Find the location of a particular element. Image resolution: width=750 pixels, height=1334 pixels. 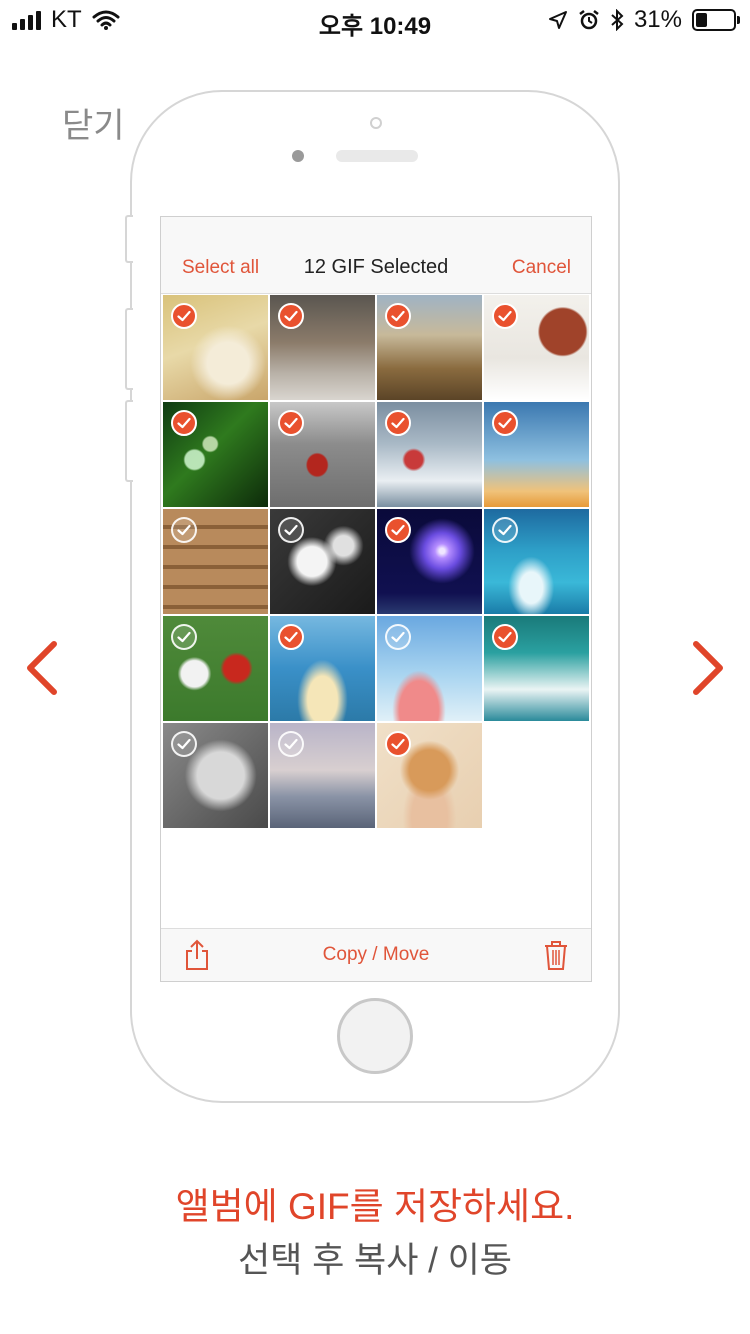

nav-bar: Select all 12 GIF Selected Cancel is located at coordinates (376, 255).